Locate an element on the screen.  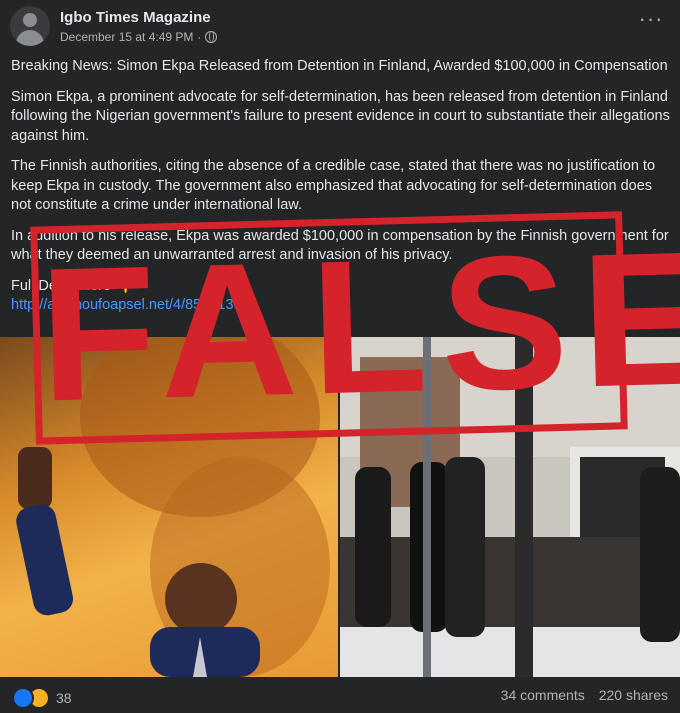
post-stats: 34 comments 220 shares is located at coordinates (584, 695).